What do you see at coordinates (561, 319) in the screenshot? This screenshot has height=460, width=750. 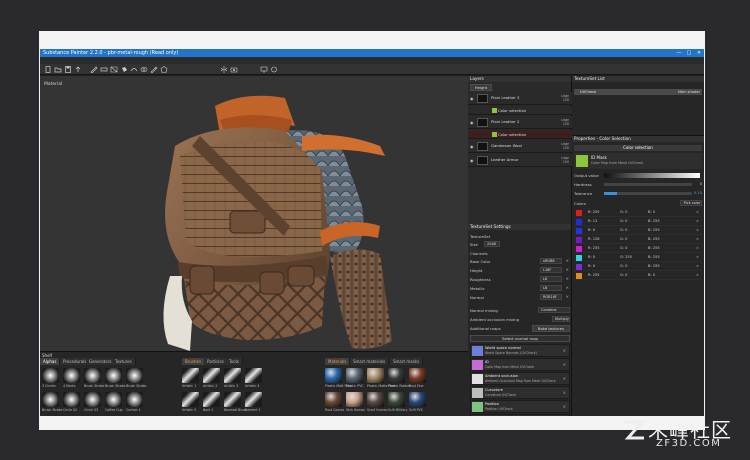 I see `ao-mixing-select: Multiply` at bounding box center [561, 319].